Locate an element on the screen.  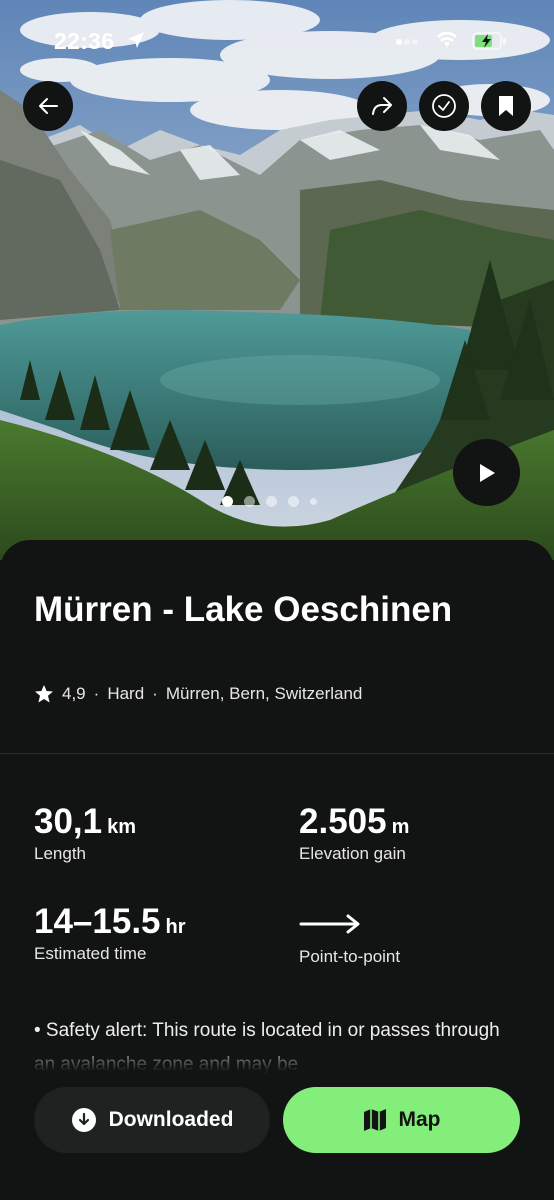
length-label: Length is located at coordinates (60, 853).